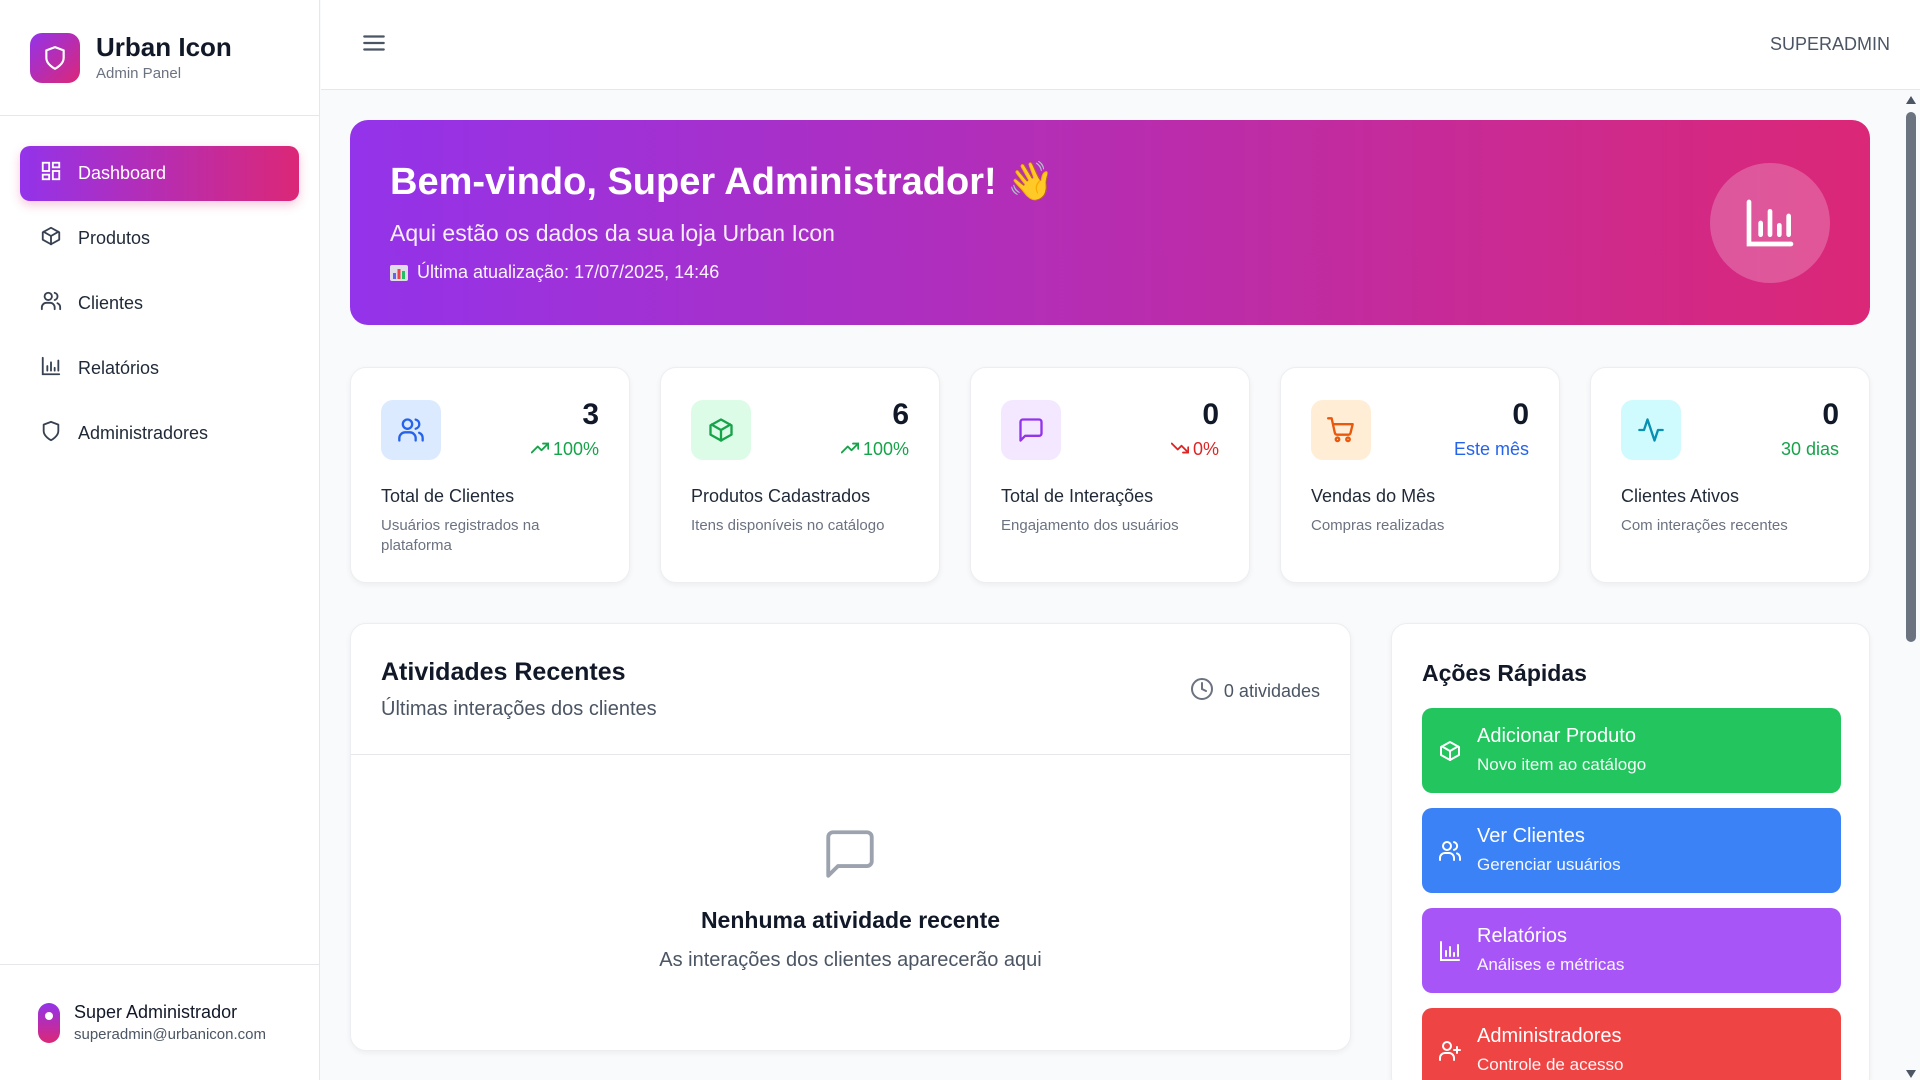 This screenshot has width=1920, height=1080. I want to click on quick-action-subtitle: Análises e métricas, so click(1551, 964).